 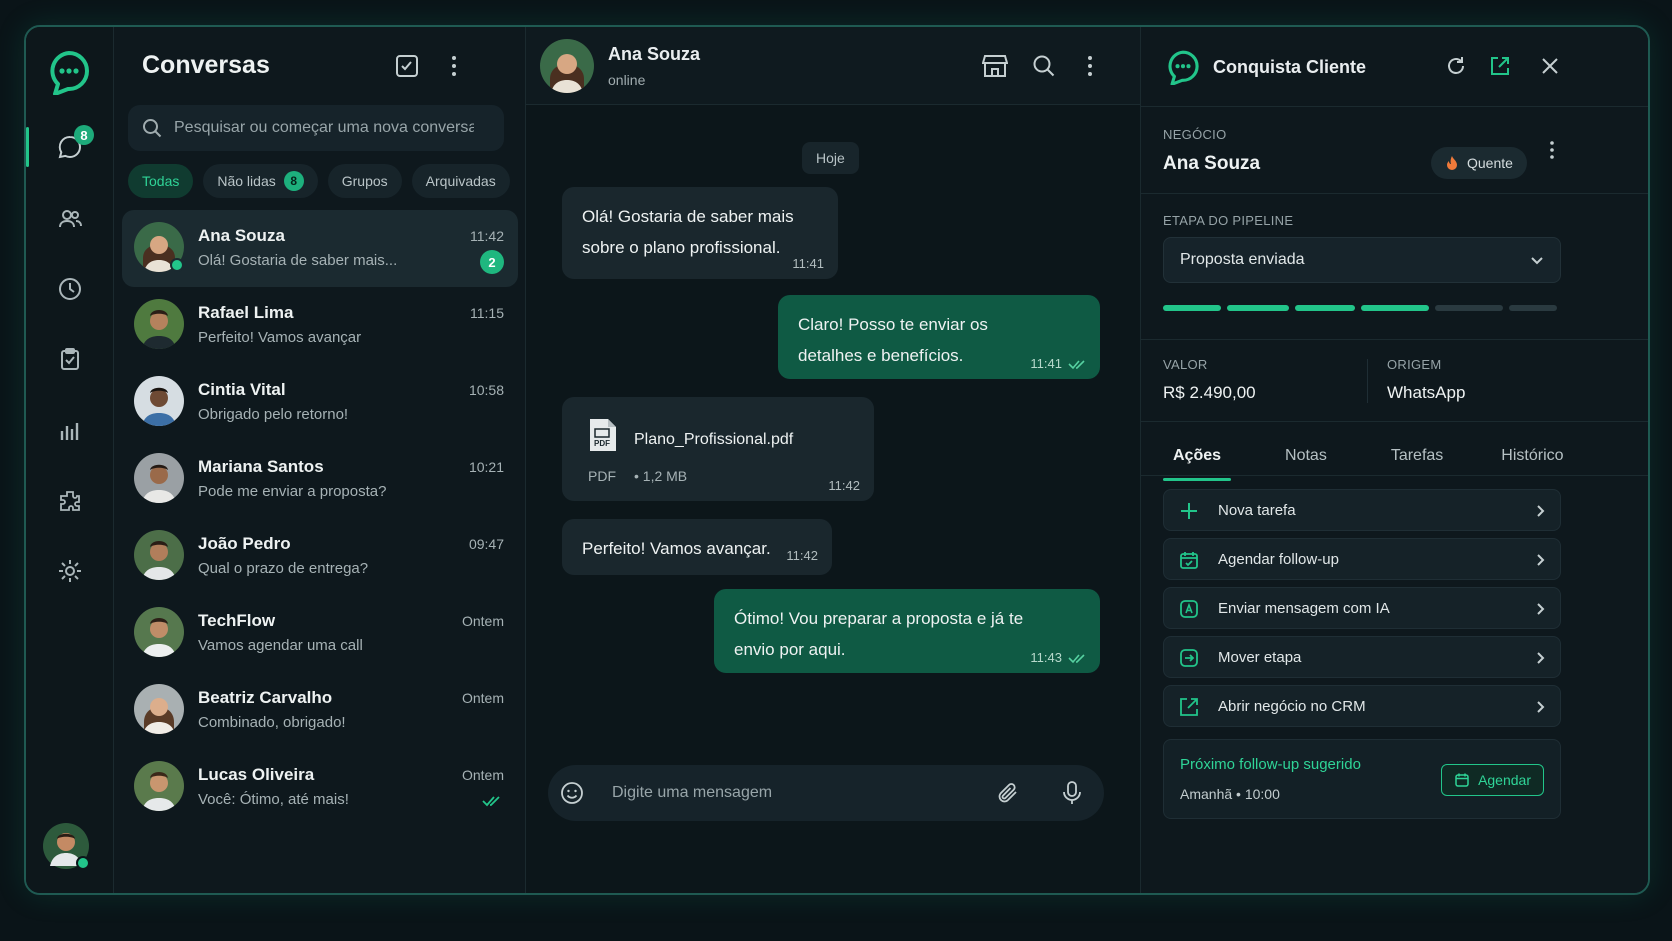 What do you see at coordinates (70, 289) in the screenshot?
I see `nav-history` at bounding box center [70, 289].